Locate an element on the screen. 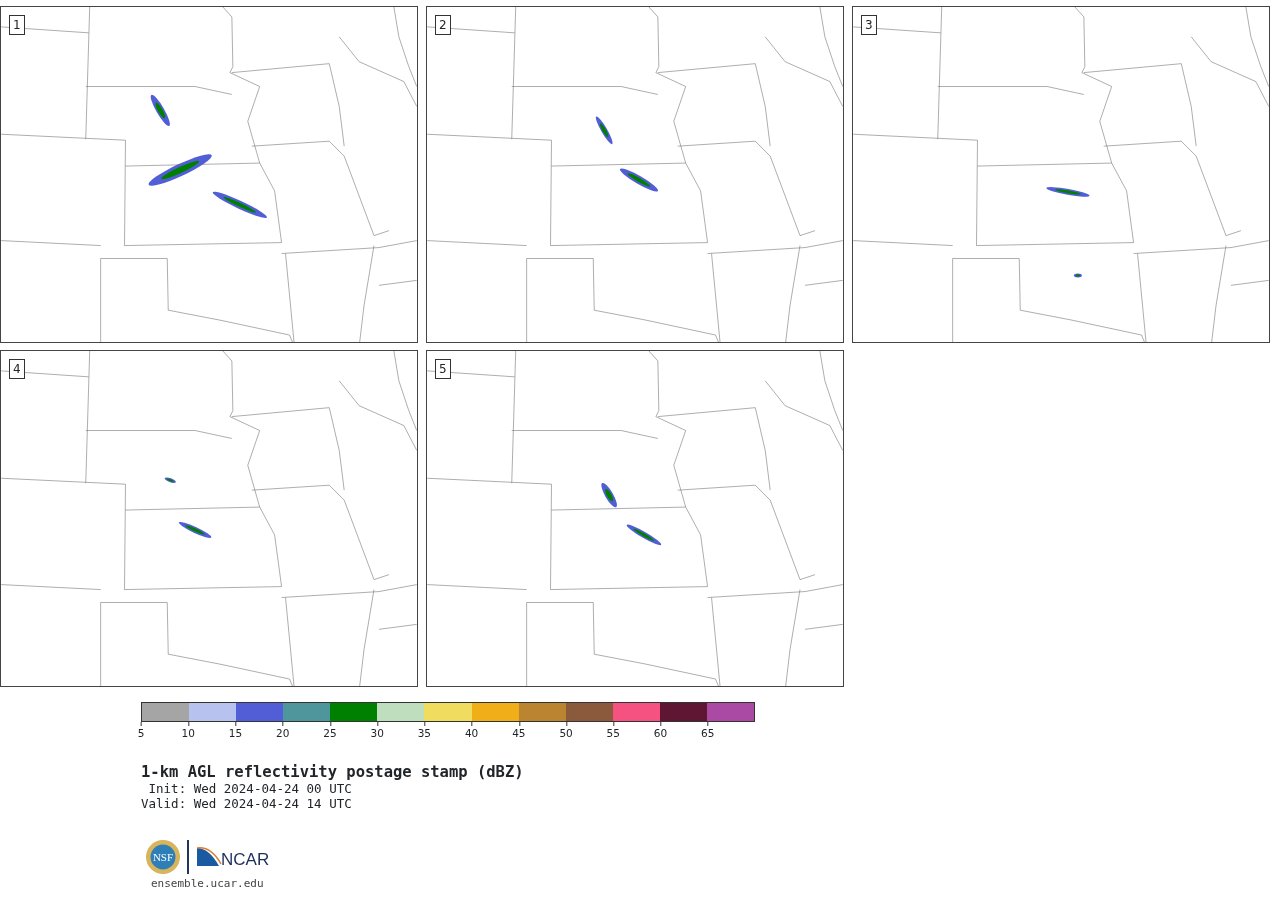 This screenshot has width=1280, height=901. panel-number: 2 is located at coordinates (443, 25).